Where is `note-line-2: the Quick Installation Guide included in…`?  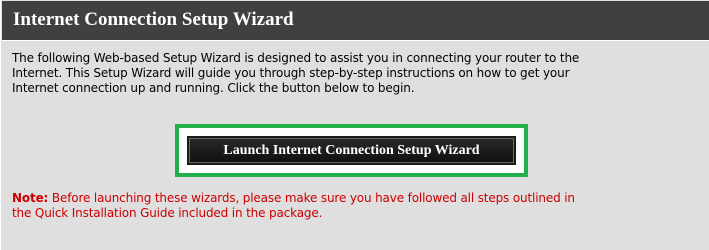 note-line-2: the Quick Installation Guide included in… is located at coordinates (167, 213).